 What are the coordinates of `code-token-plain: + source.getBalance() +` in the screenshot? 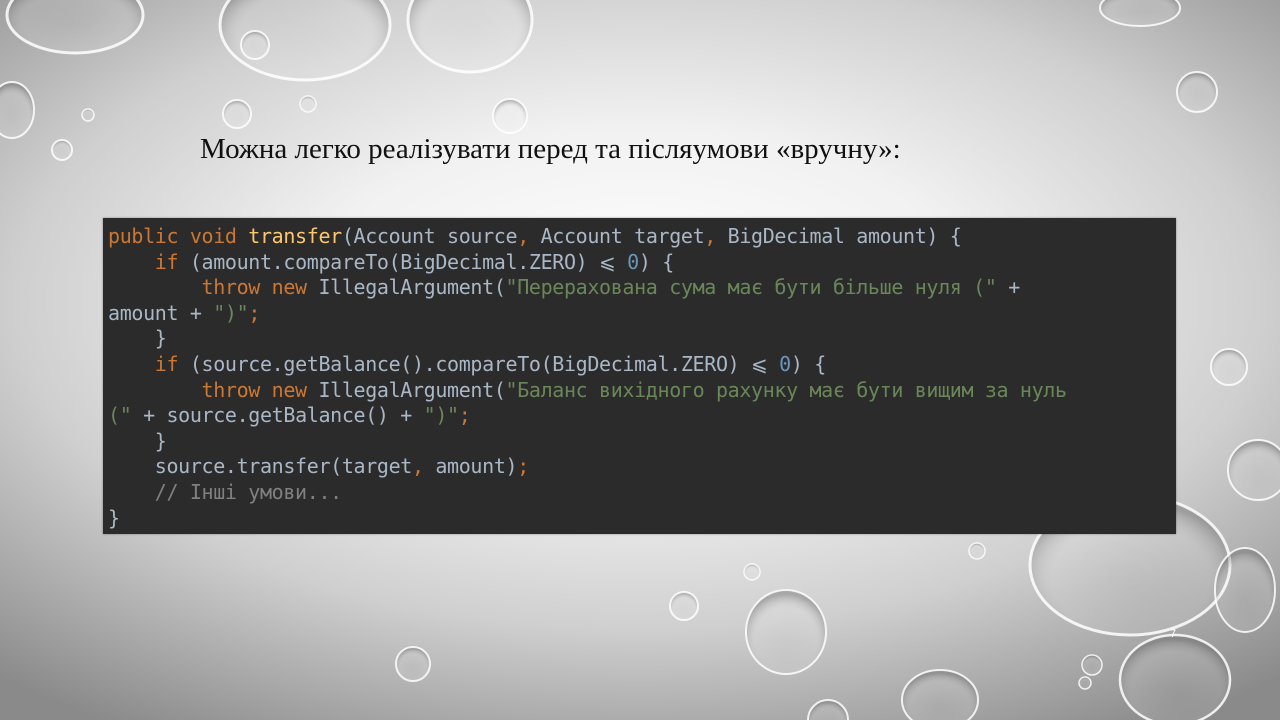 It's located at (277, 415).